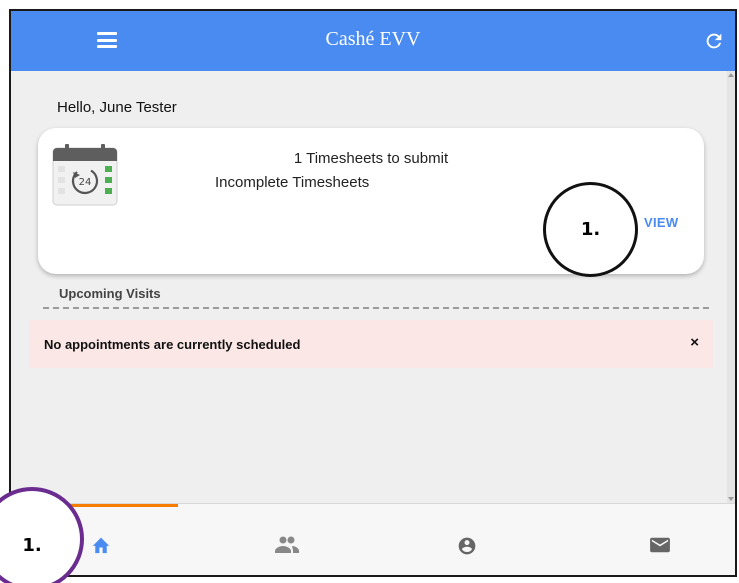 The image size is (739, 583). What do you see at coordinates (101, 545) in the screenshot?
I see `home-icon` at bounding box center [101, 545].